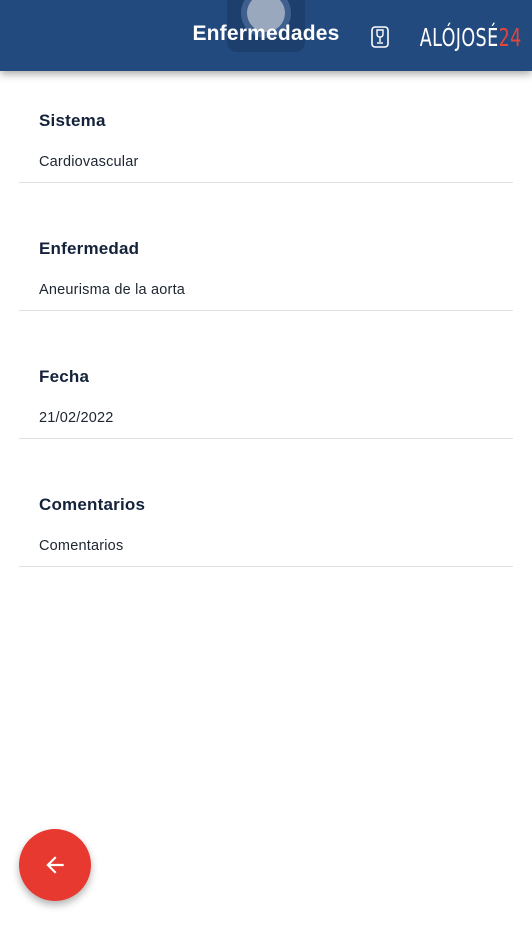 This screenshot has height=932, width=532. I want to click on field-comentarios: Comentarios Comentarios, so click(266, 519).